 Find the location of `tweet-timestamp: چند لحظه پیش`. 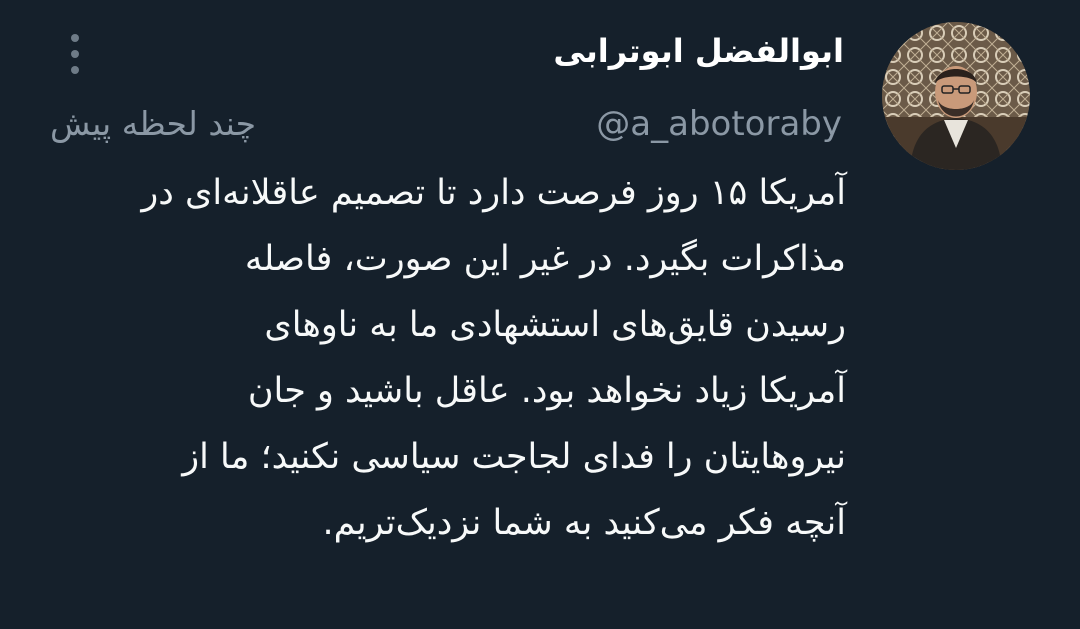

tweet-timestamp: چند لحظه پیش is located at coordinates (153, 123).